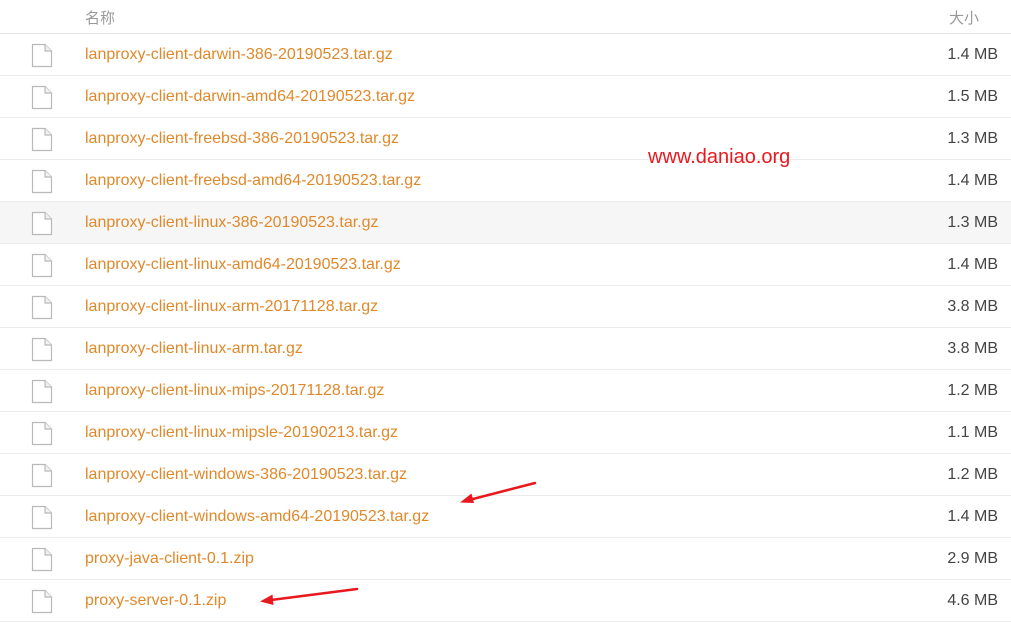 This screenshot has width=1011, height=640. I want to click on file-list-header: 名称 大小, so click(505, 17).